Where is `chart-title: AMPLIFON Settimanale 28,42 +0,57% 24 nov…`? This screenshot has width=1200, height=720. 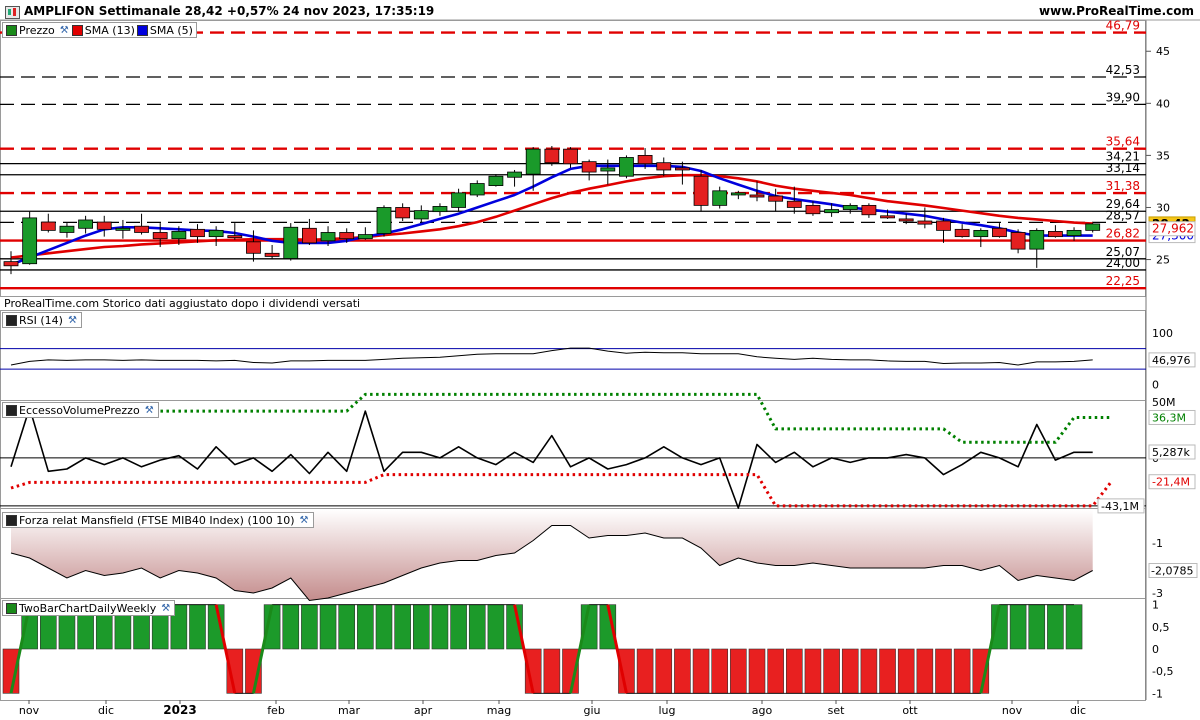 chart-title: AMPLIFON Settimanale 28,42 +0,57% 24 nov… is located at coordinates (229, 11).